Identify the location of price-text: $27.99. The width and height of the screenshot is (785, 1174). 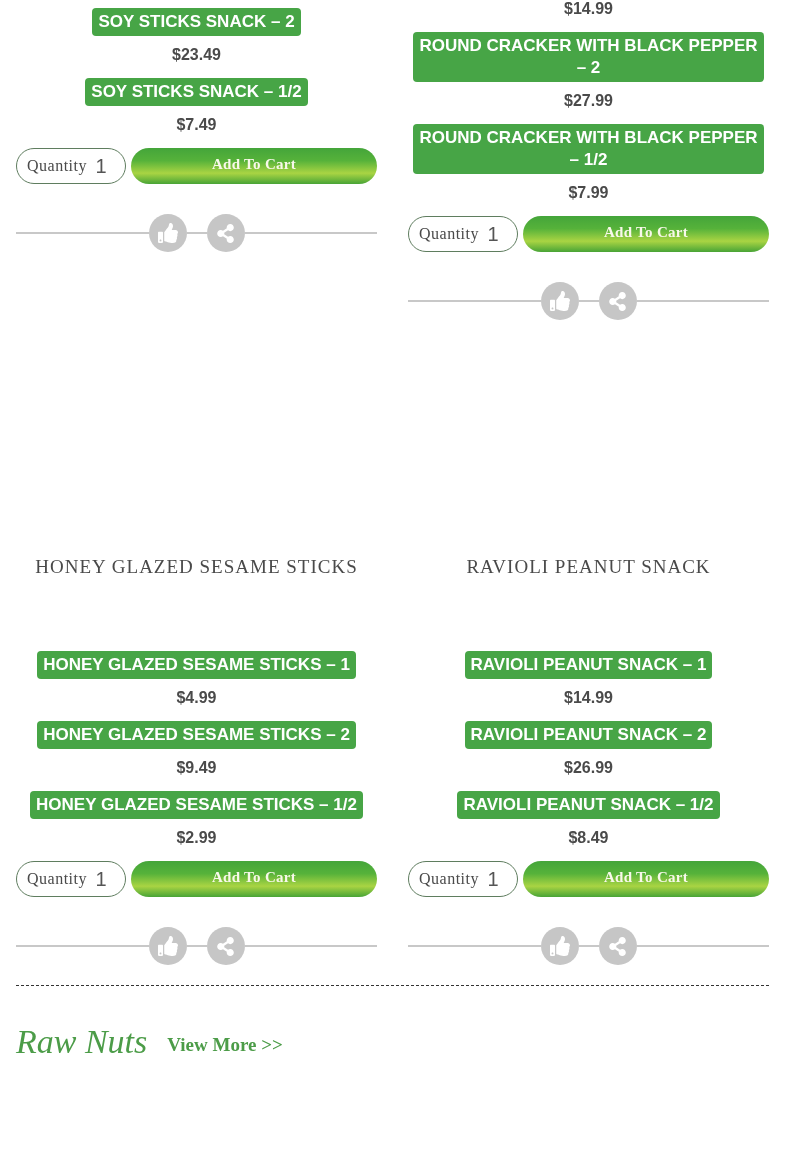
(588, 101).